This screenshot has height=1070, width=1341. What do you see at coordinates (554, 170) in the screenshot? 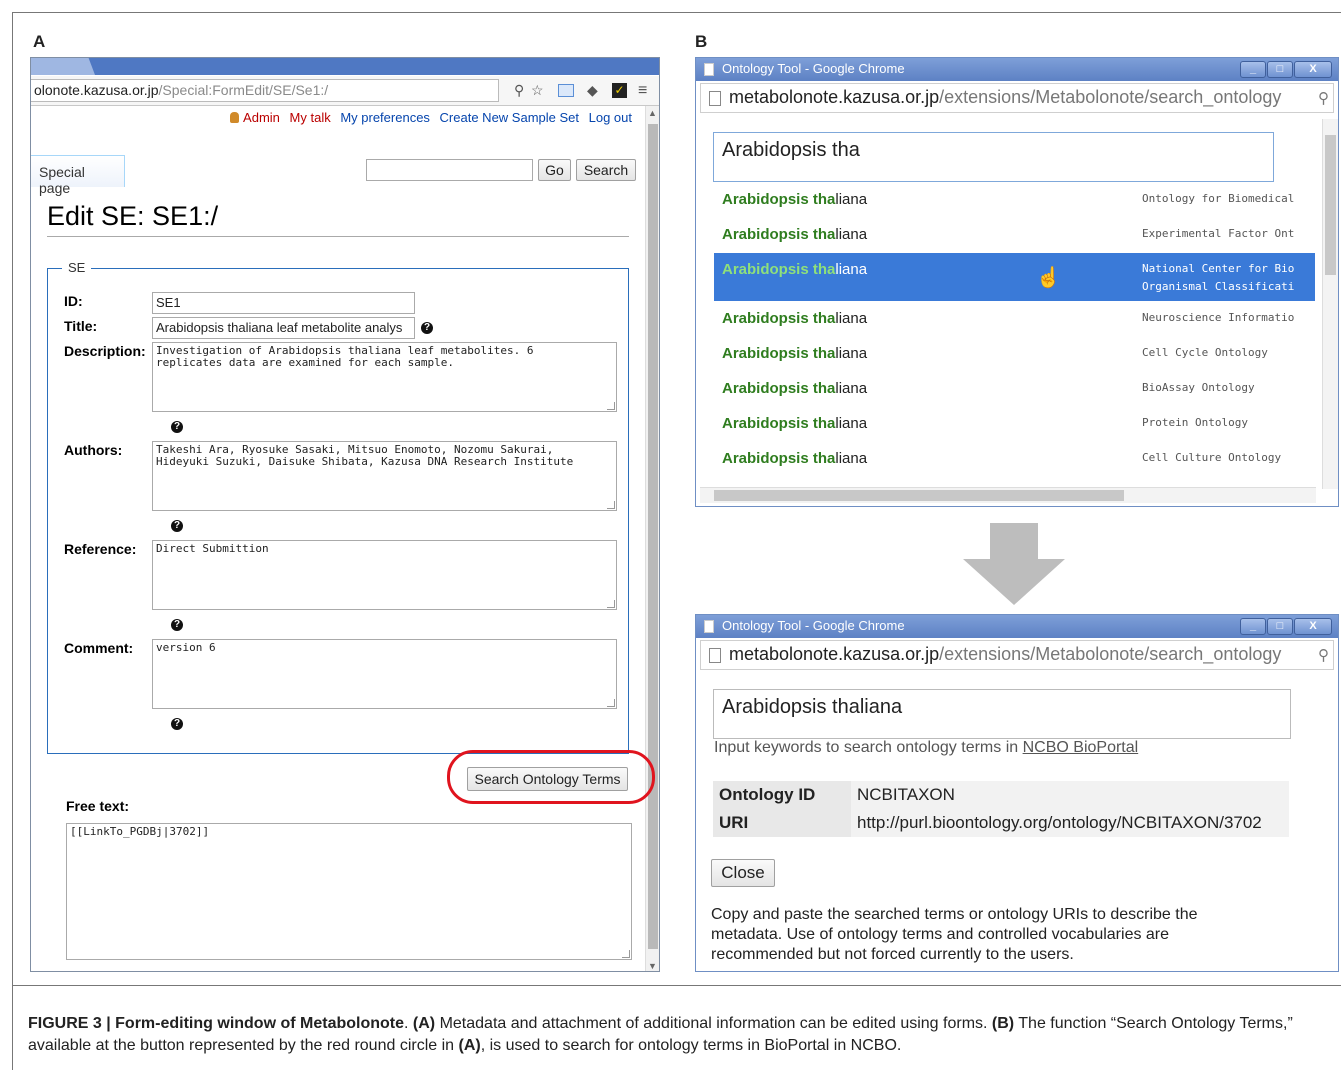
I see `go-button: Go` at bounding box center [554, 170].